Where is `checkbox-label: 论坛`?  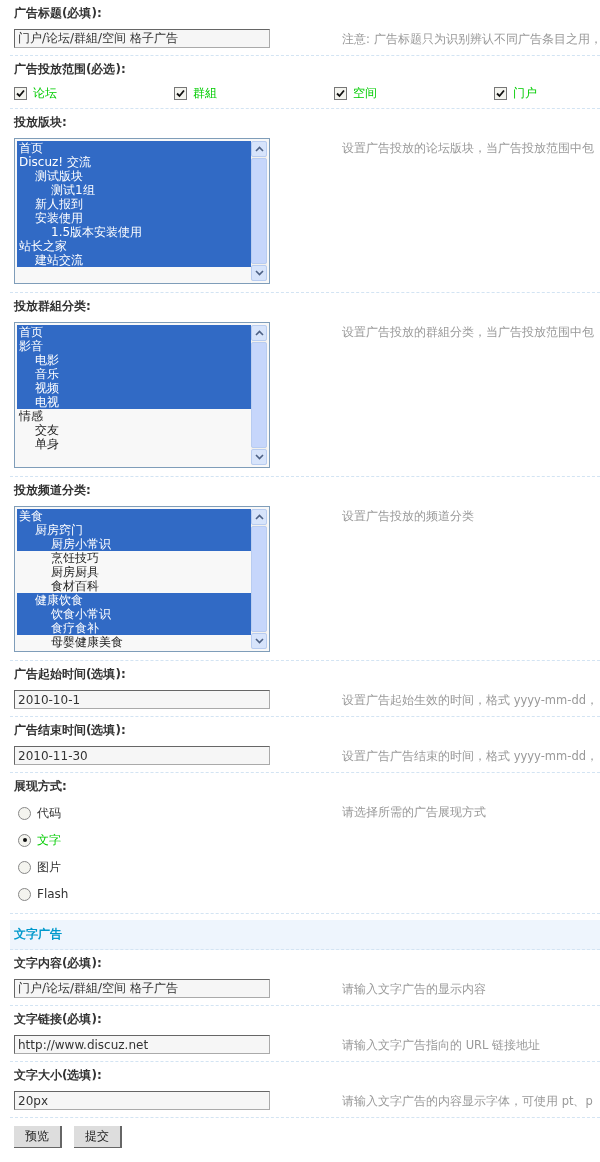
checkbox-label: 论坛 is located at coordinates (45, 93).